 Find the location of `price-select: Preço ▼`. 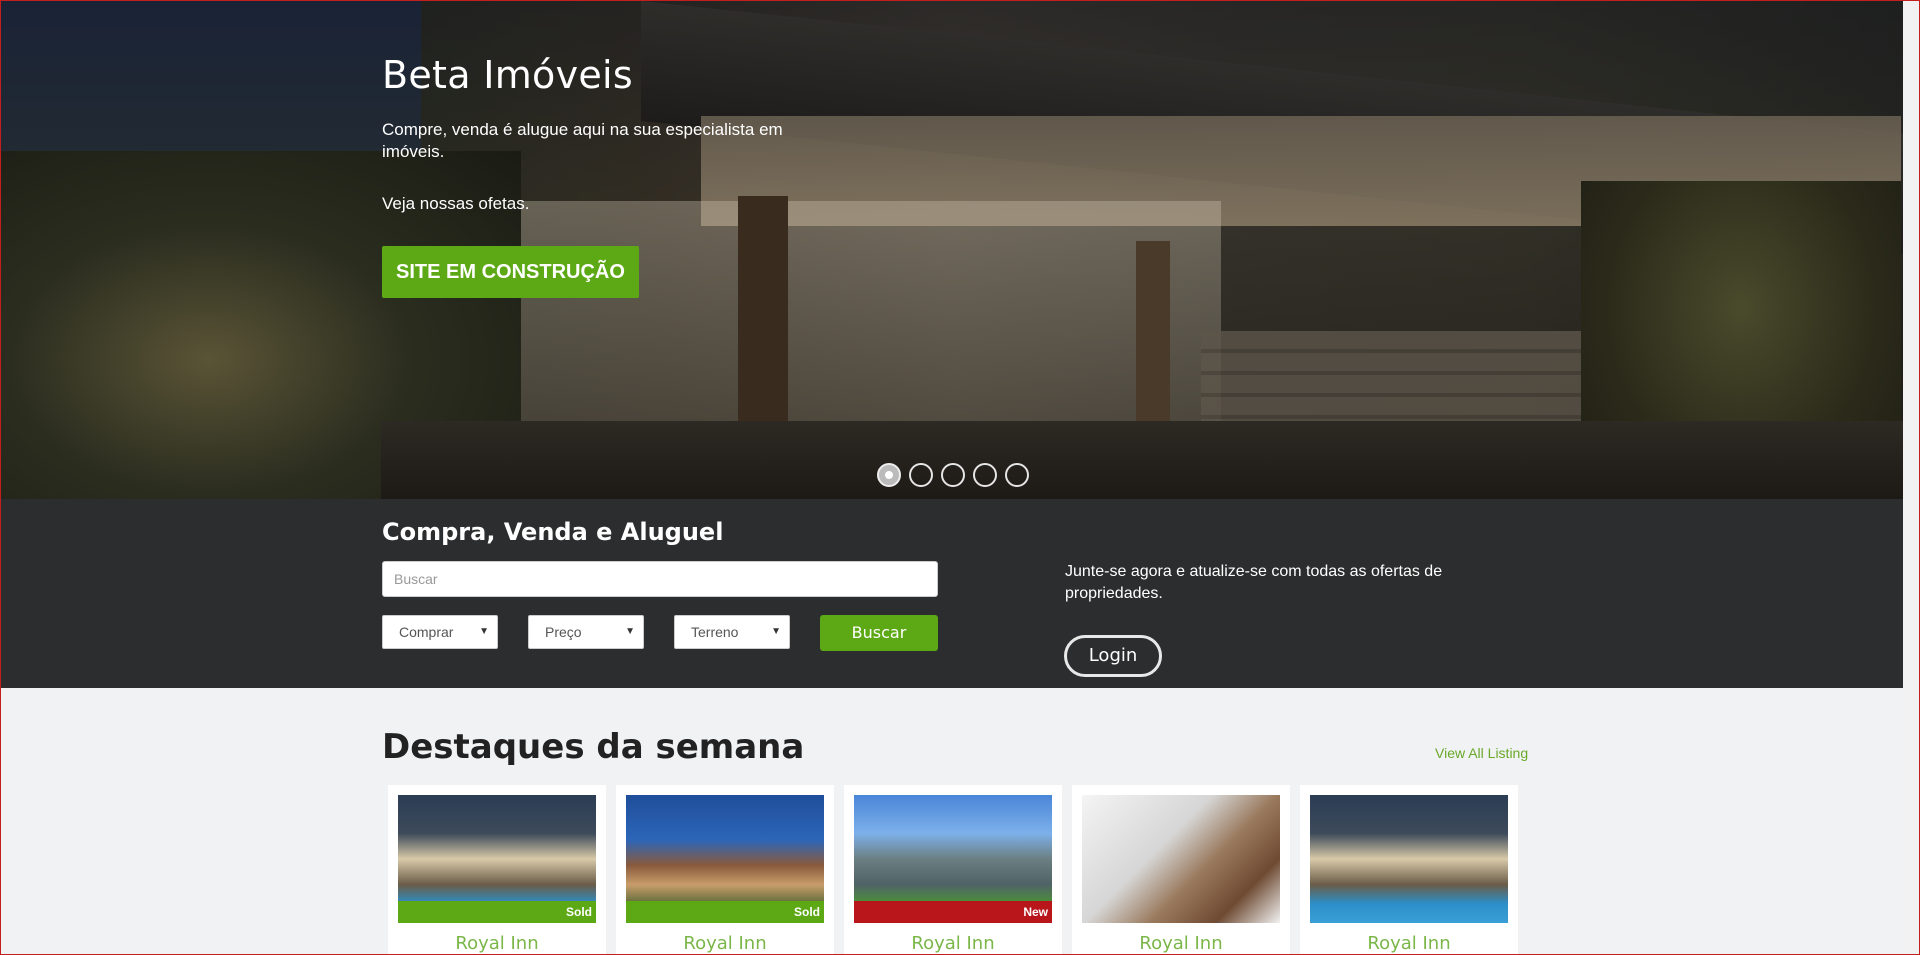

price-select: Preço ▼ is located at coordinates (586, 632).